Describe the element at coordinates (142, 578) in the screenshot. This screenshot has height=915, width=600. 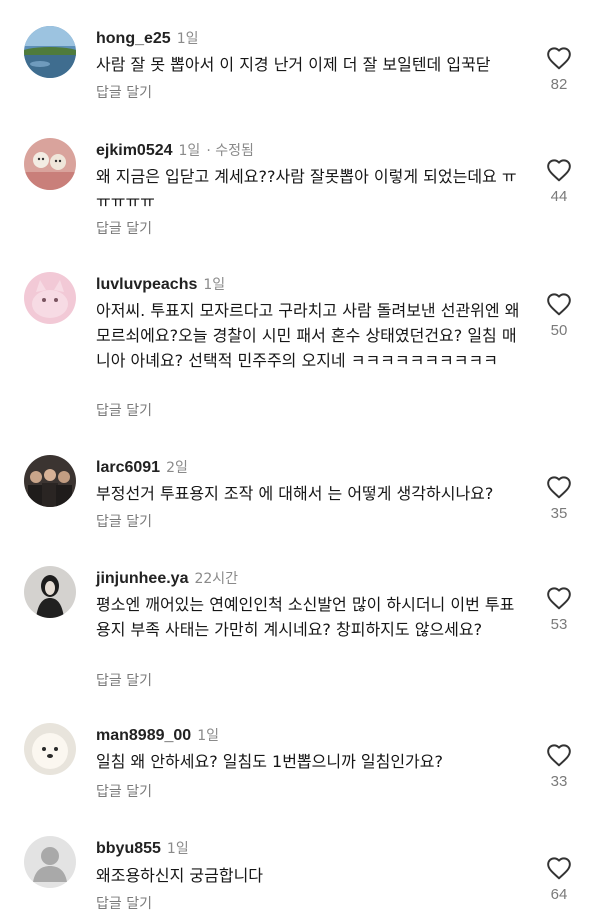
I see `username: jinjunhee.ya` at that location.